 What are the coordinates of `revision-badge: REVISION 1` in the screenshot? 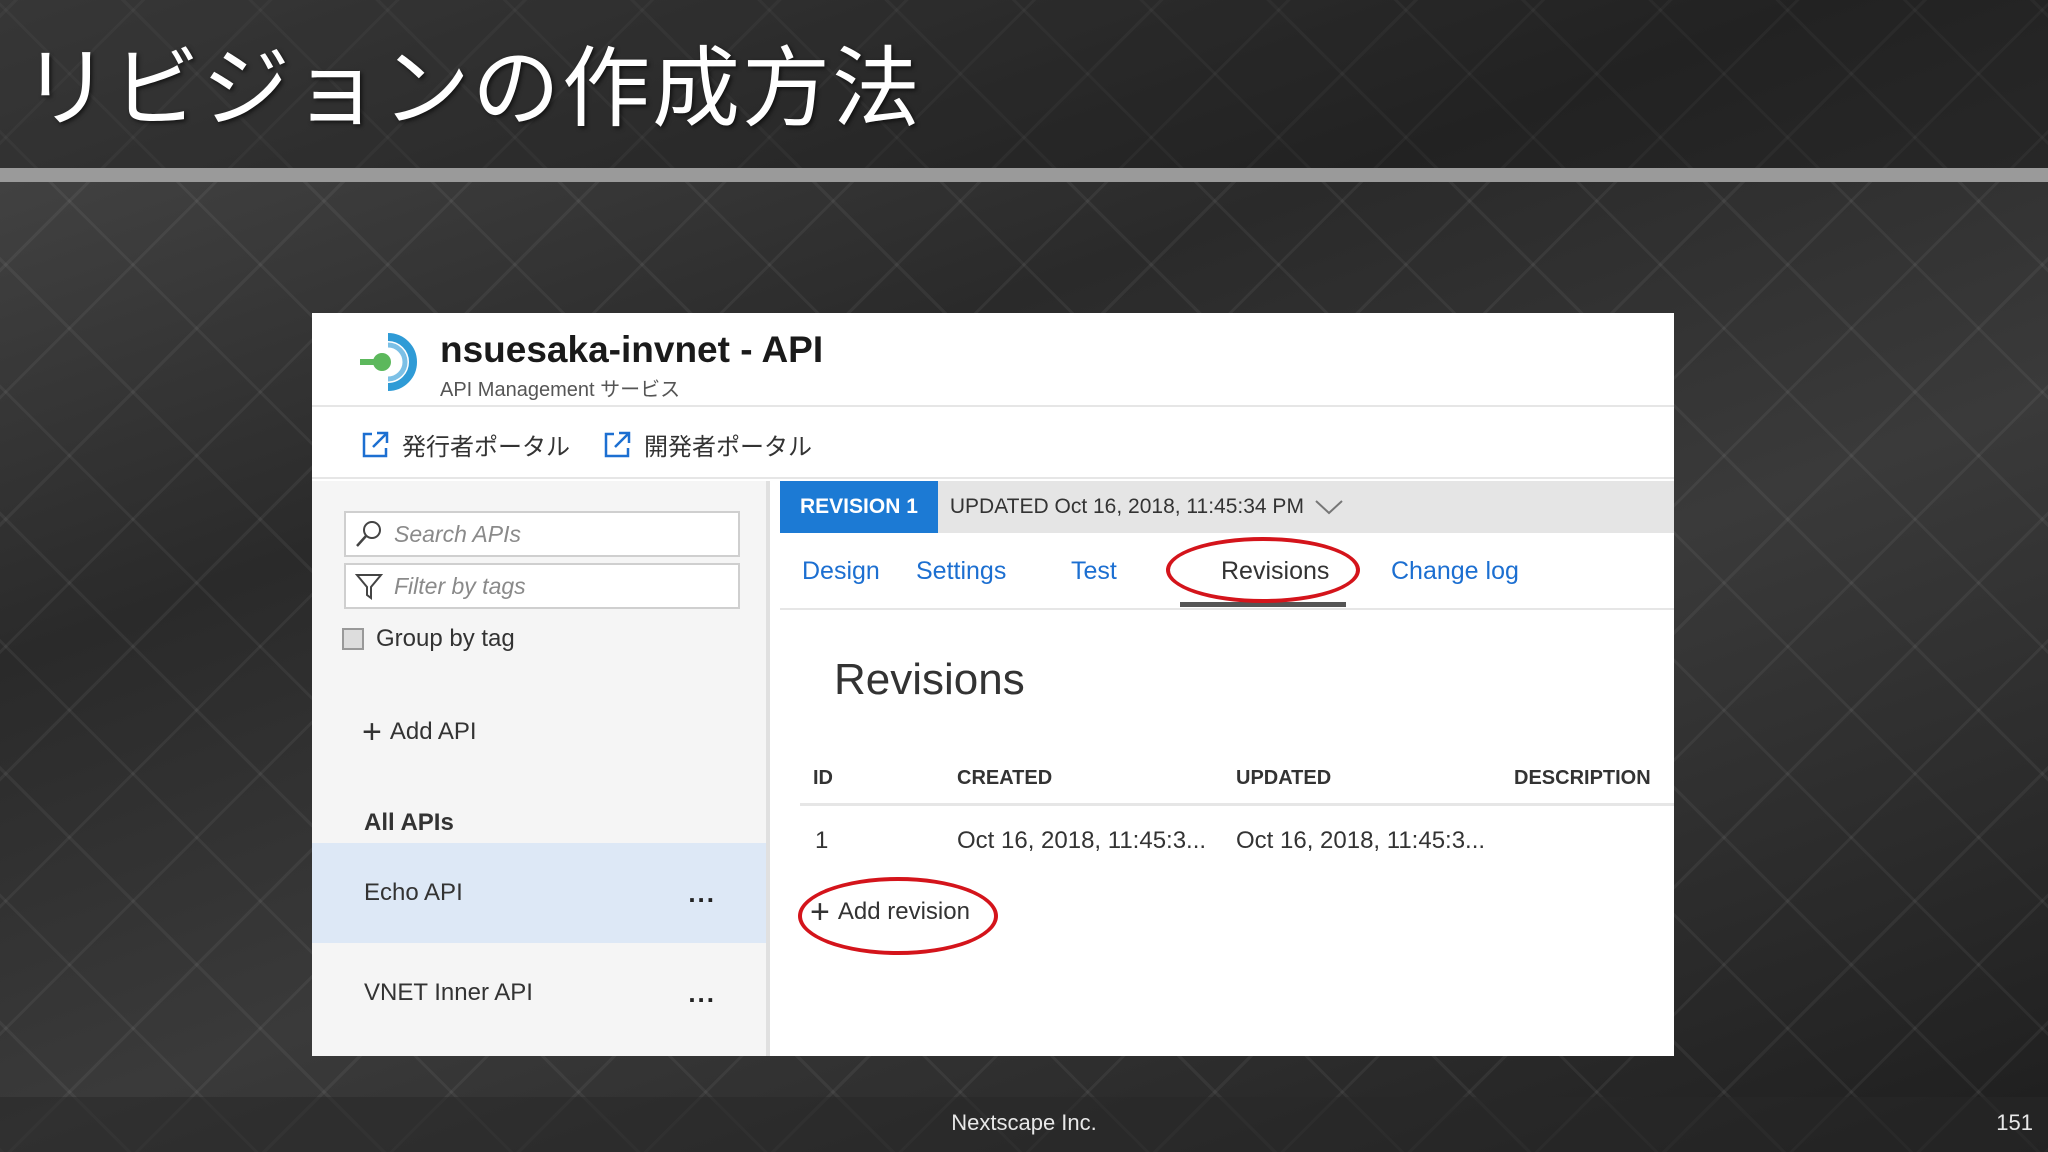 It's located at (859, 507).